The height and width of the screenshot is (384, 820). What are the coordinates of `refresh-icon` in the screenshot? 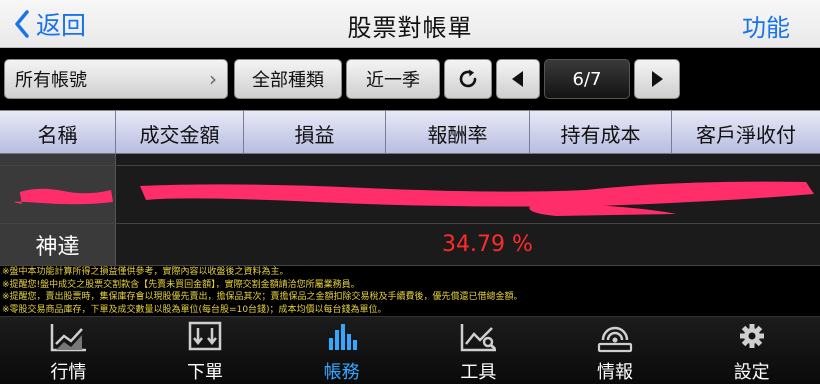 It's located at (468, 78).